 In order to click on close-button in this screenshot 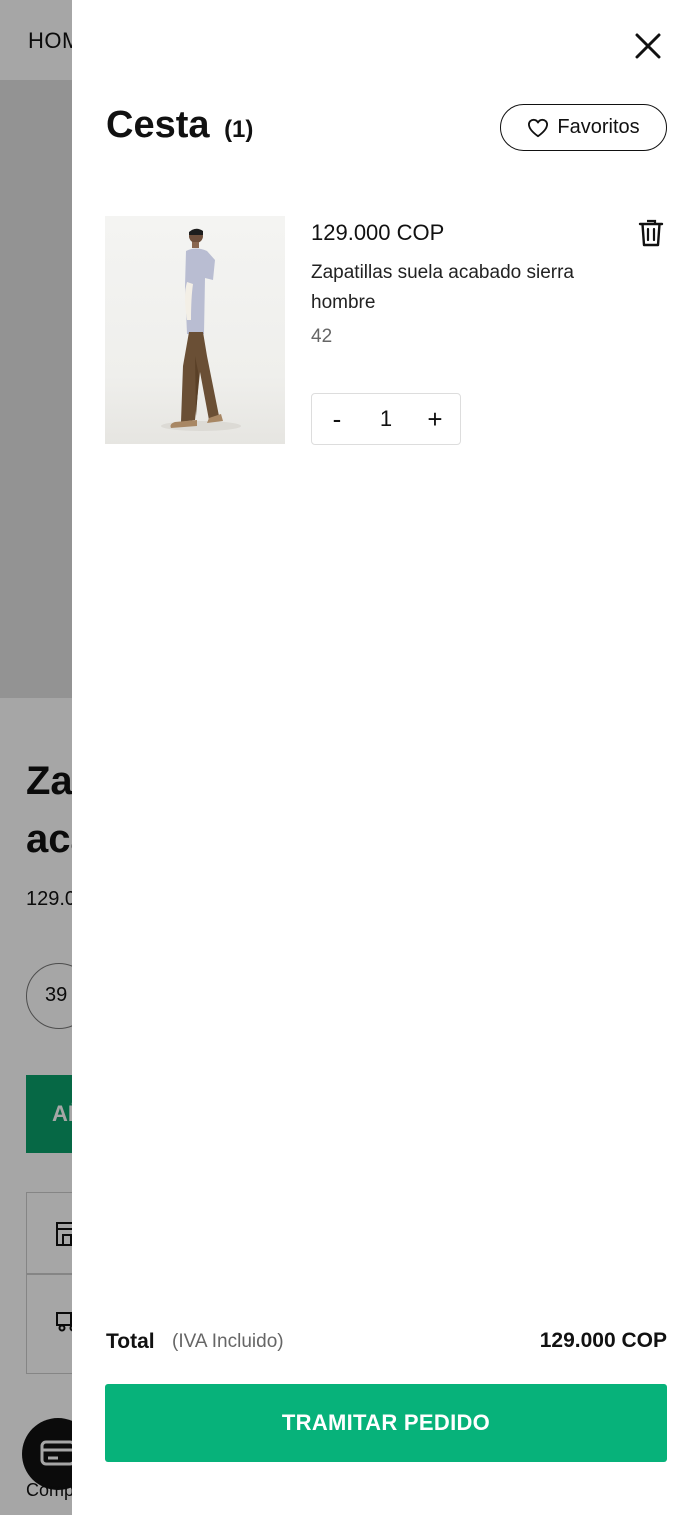, I will do `click(648, 46)`.